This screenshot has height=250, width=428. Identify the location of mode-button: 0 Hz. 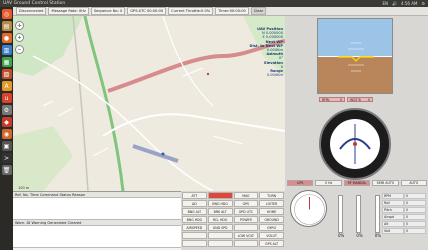
(328, 183).